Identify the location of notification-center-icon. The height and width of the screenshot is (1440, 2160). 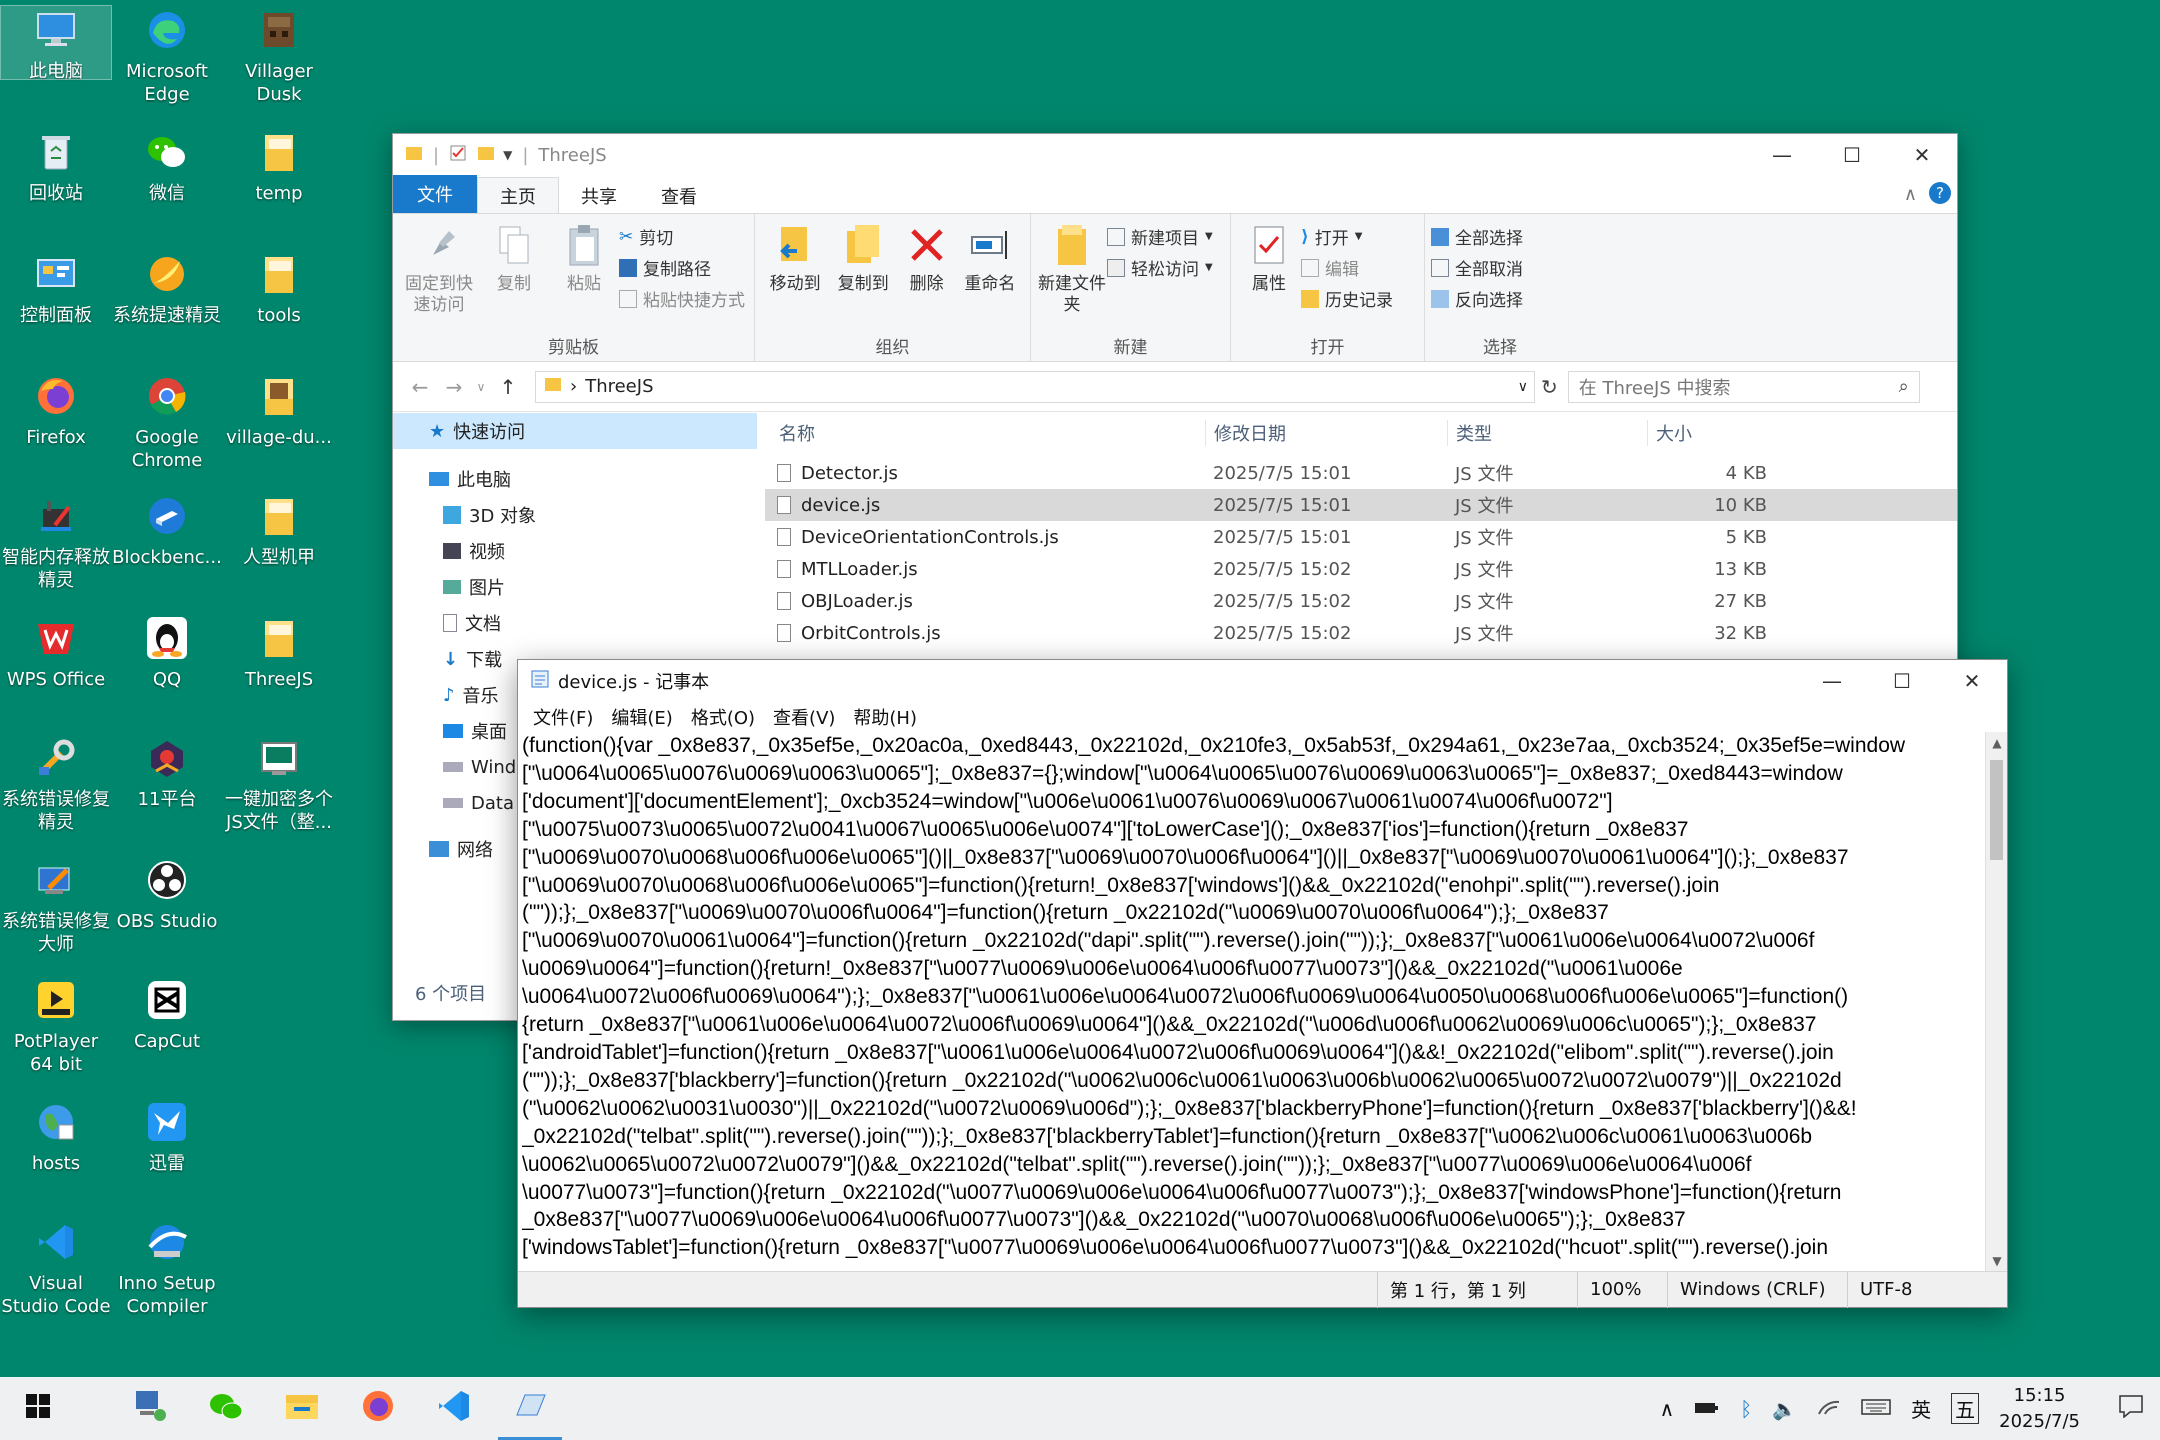
(2131, 1408).